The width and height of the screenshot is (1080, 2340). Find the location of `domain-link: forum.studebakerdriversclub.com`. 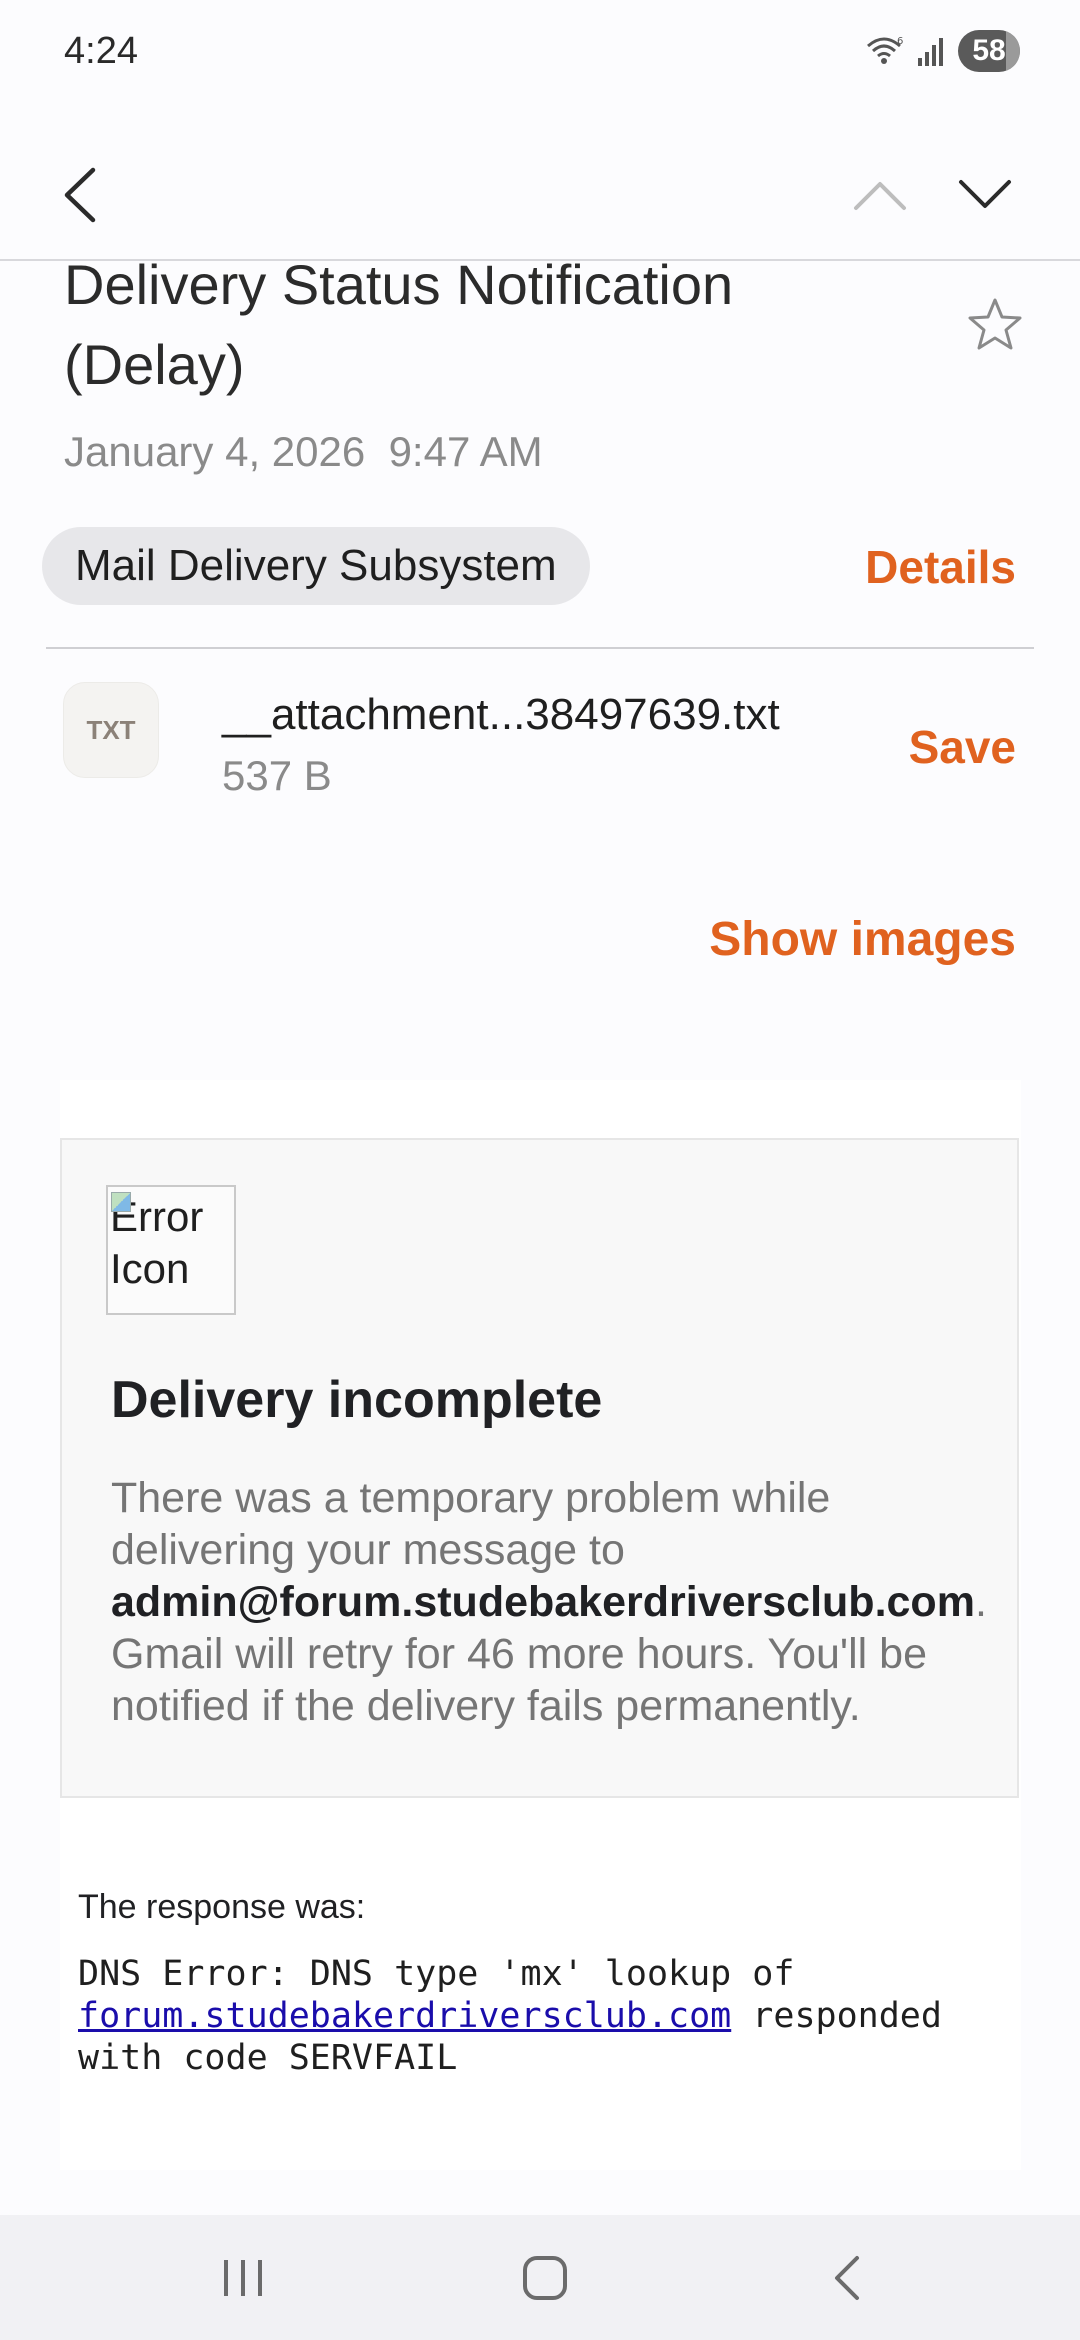

domain-link: forum.studebakerdriversclub.com is located at coordinates (404, 2016).